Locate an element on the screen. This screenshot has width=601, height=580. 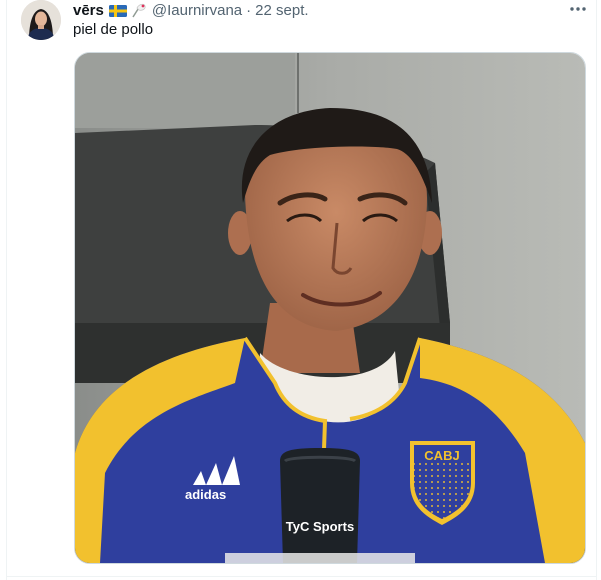
left-divider is located at coordinates (6, 290).